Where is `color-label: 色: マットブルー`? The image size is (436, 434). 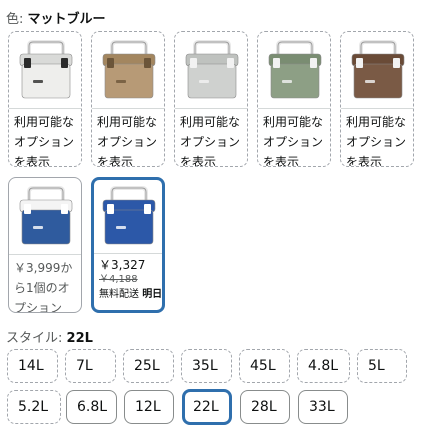
color-label: 色: マットブルー is located at coordinates (56, 17).